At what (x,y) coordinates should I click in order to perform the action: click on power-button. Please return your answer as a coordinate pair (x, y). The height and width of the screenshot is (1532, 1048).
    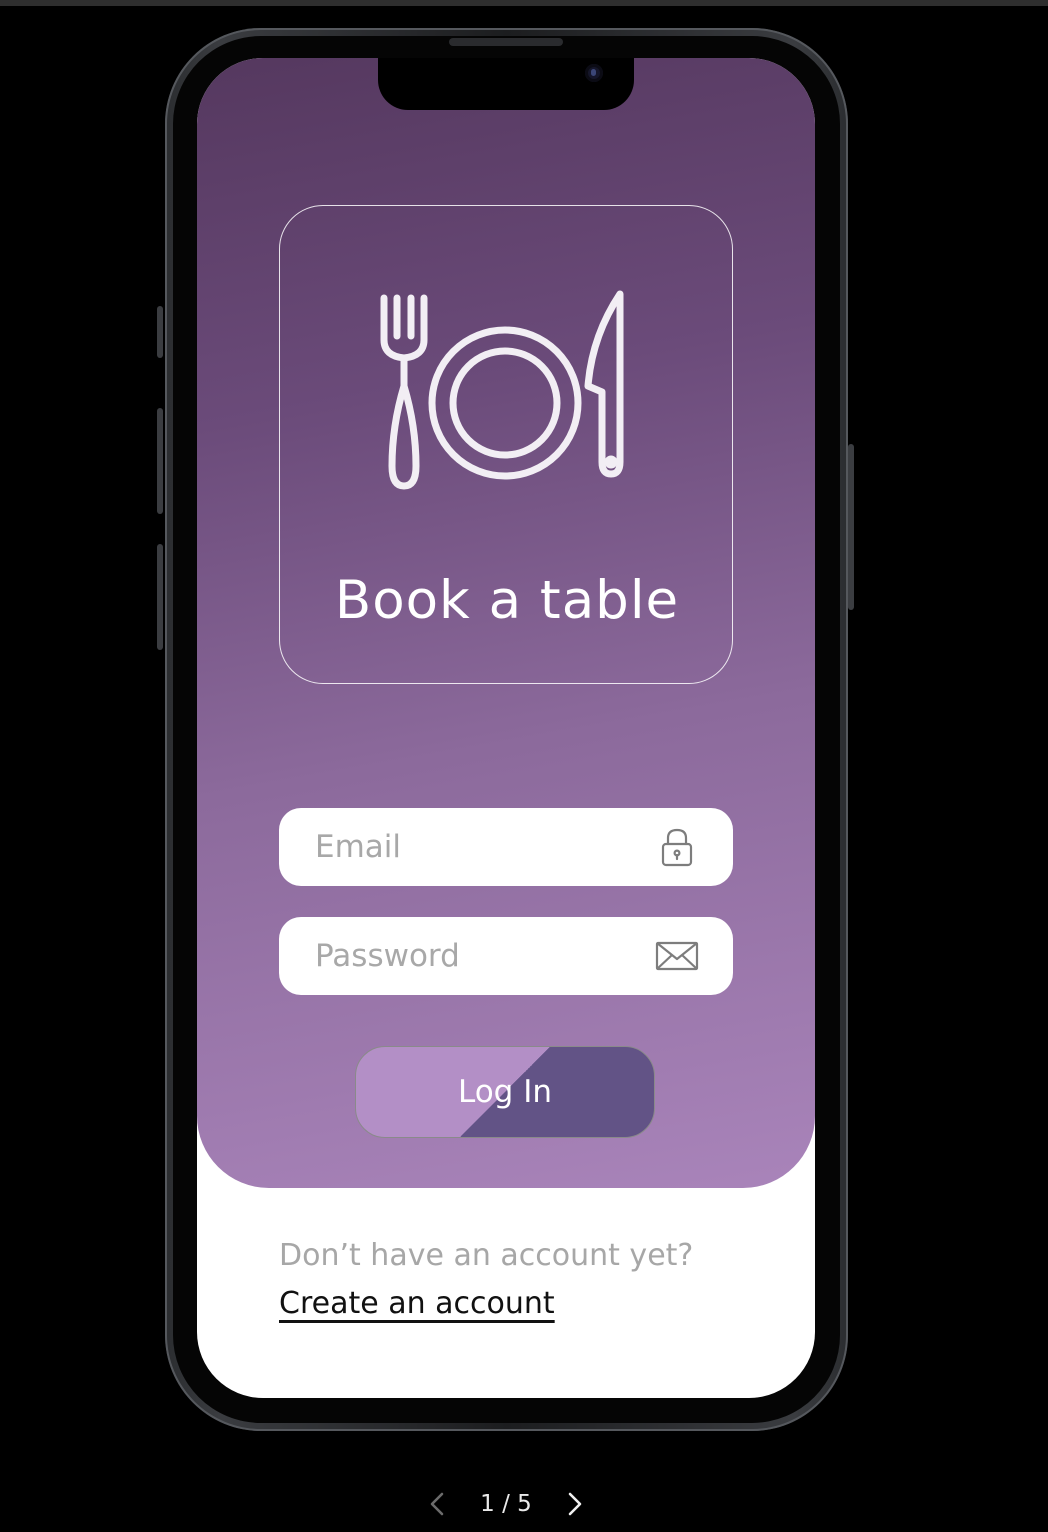
    Looking at the image, I should click on (851, 527).